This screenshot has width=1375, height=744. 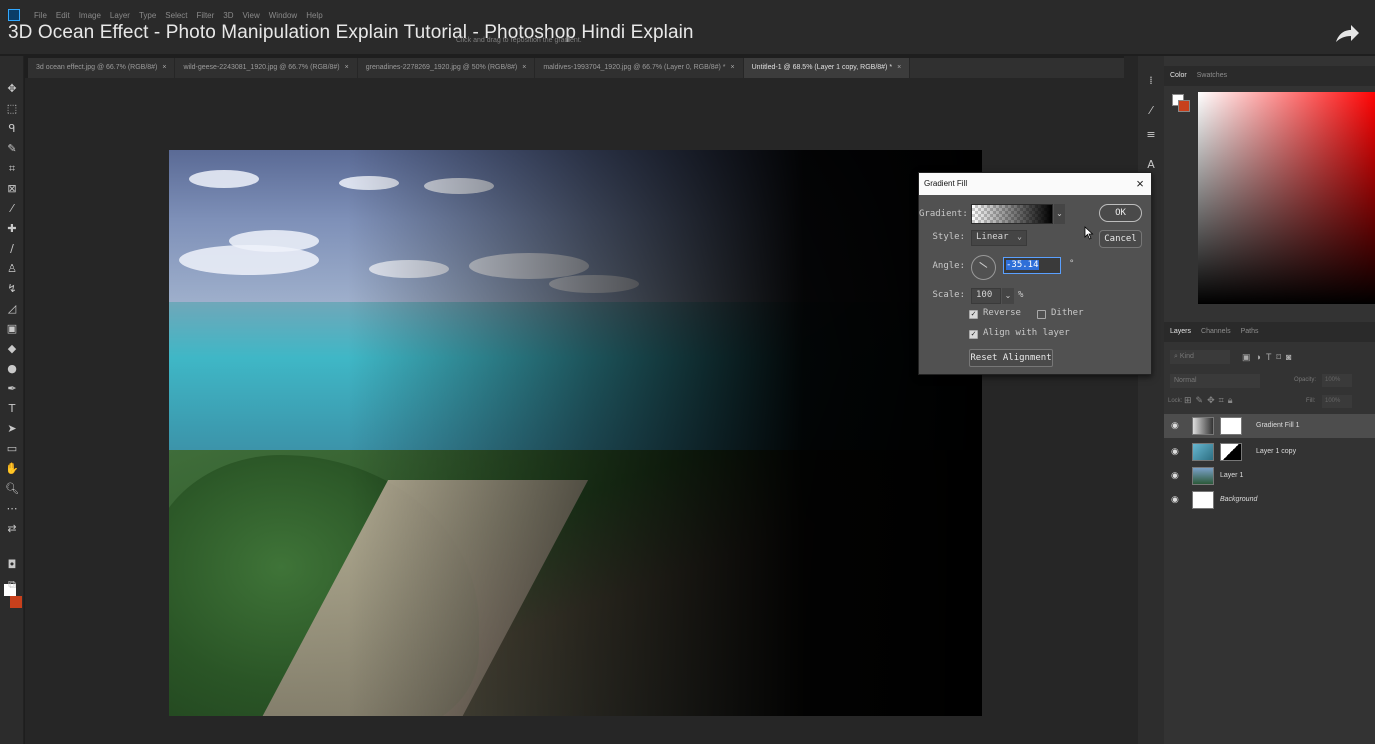 What do you see at coordinates (12, 349) in the screenshot?
I see `blur-tool-icon: ◆` at bounding box center [12, 349].